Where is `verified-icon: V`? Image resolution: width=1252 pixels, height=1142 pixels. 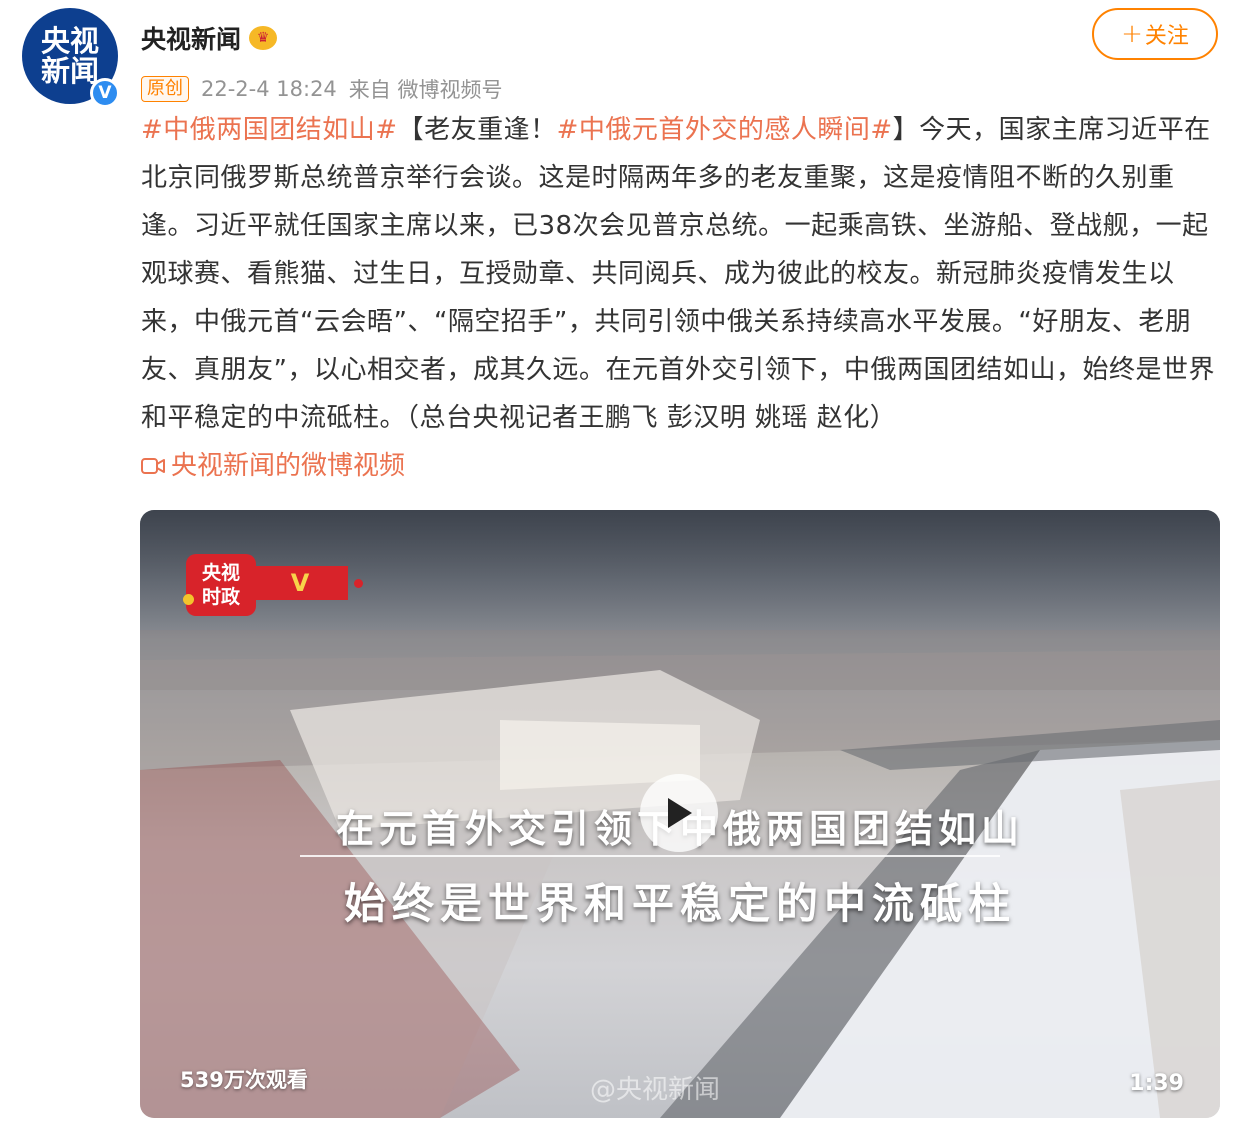
verified-icon: V is located at coordinates (105, 93).